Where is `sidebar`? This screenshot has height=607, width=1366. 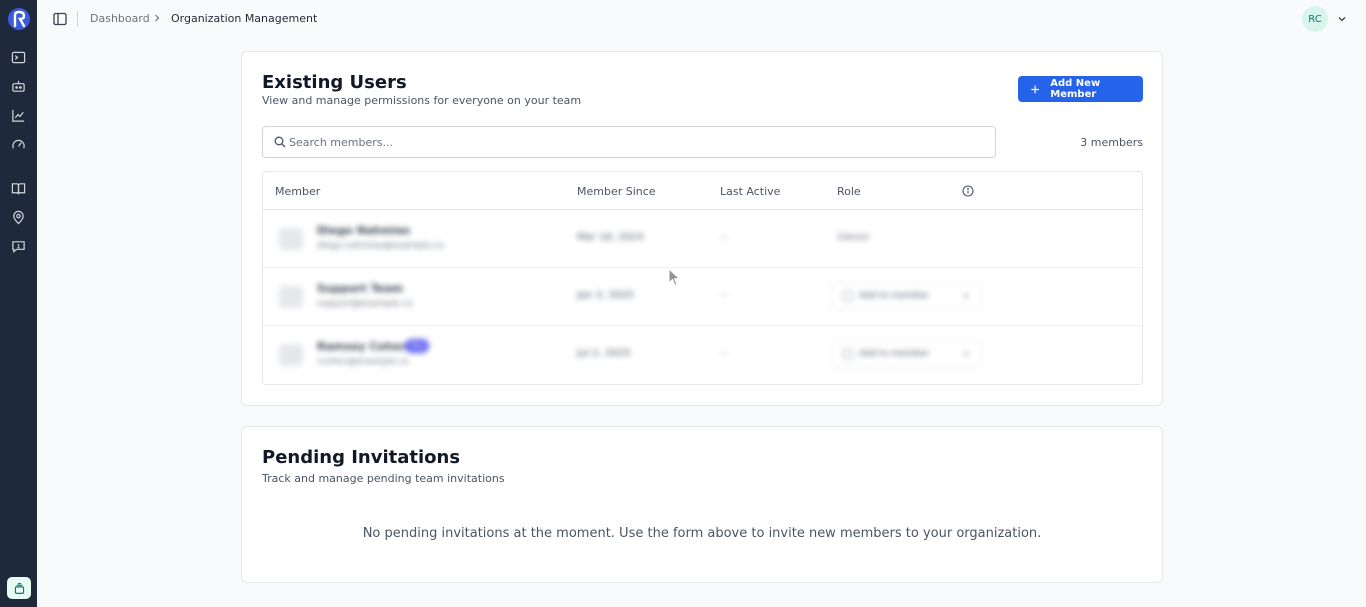
sidebar is located at coordinates (18, 303).